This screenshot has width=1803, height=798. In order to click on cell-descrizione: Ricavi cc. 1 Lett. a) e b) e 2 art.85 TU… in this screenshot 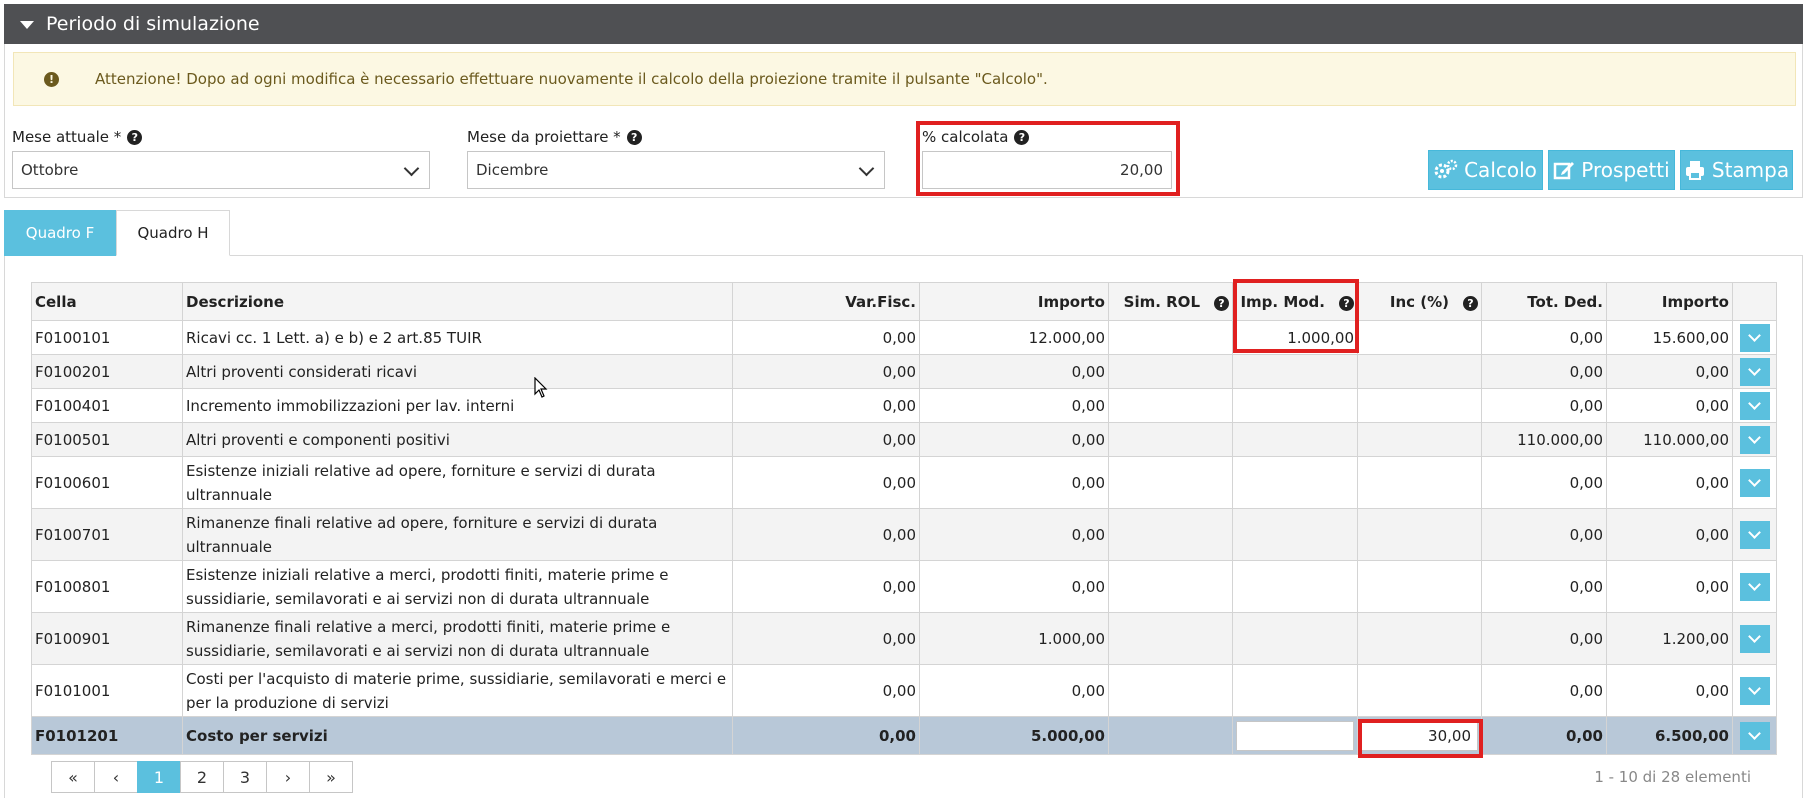, I will do `click(457, 337)`.